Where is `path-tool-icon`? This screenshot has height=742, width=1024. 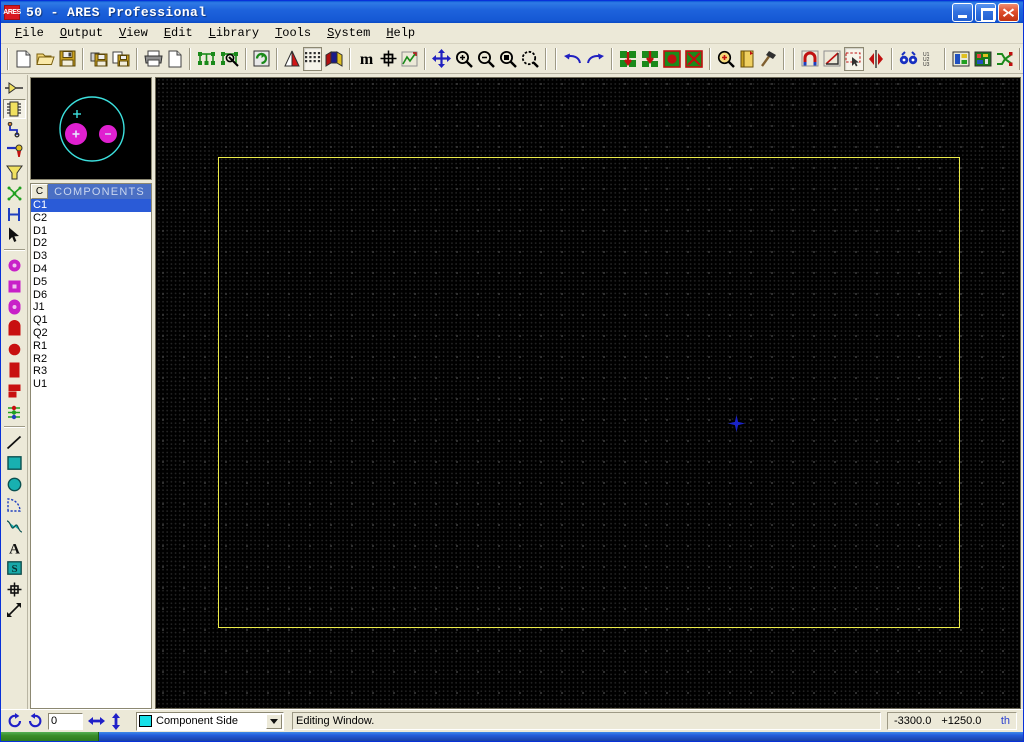 path-tool-icon is located at coordinates (14, 526).